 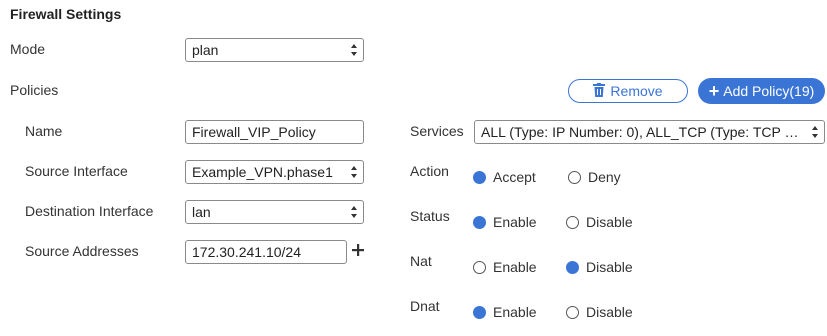 I want to click on status-label: Status, so click(x=430, y=216).